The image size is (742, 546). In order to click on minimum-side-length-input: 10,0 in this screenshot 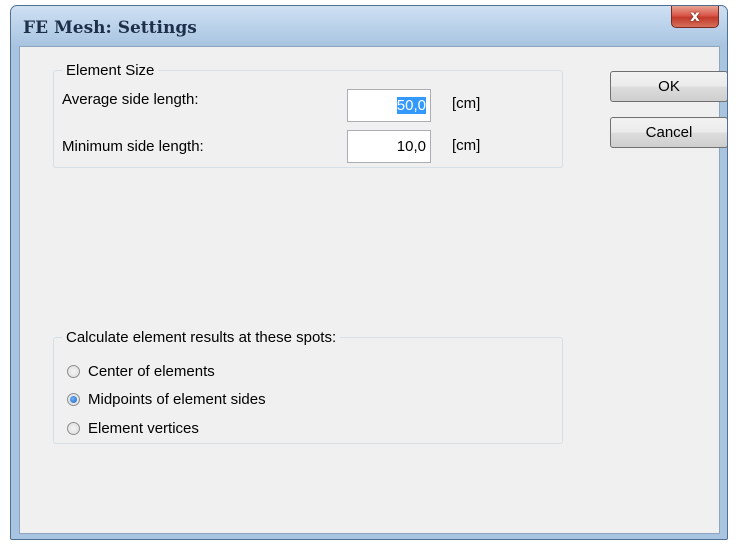, I will do `click(389, 146)`.